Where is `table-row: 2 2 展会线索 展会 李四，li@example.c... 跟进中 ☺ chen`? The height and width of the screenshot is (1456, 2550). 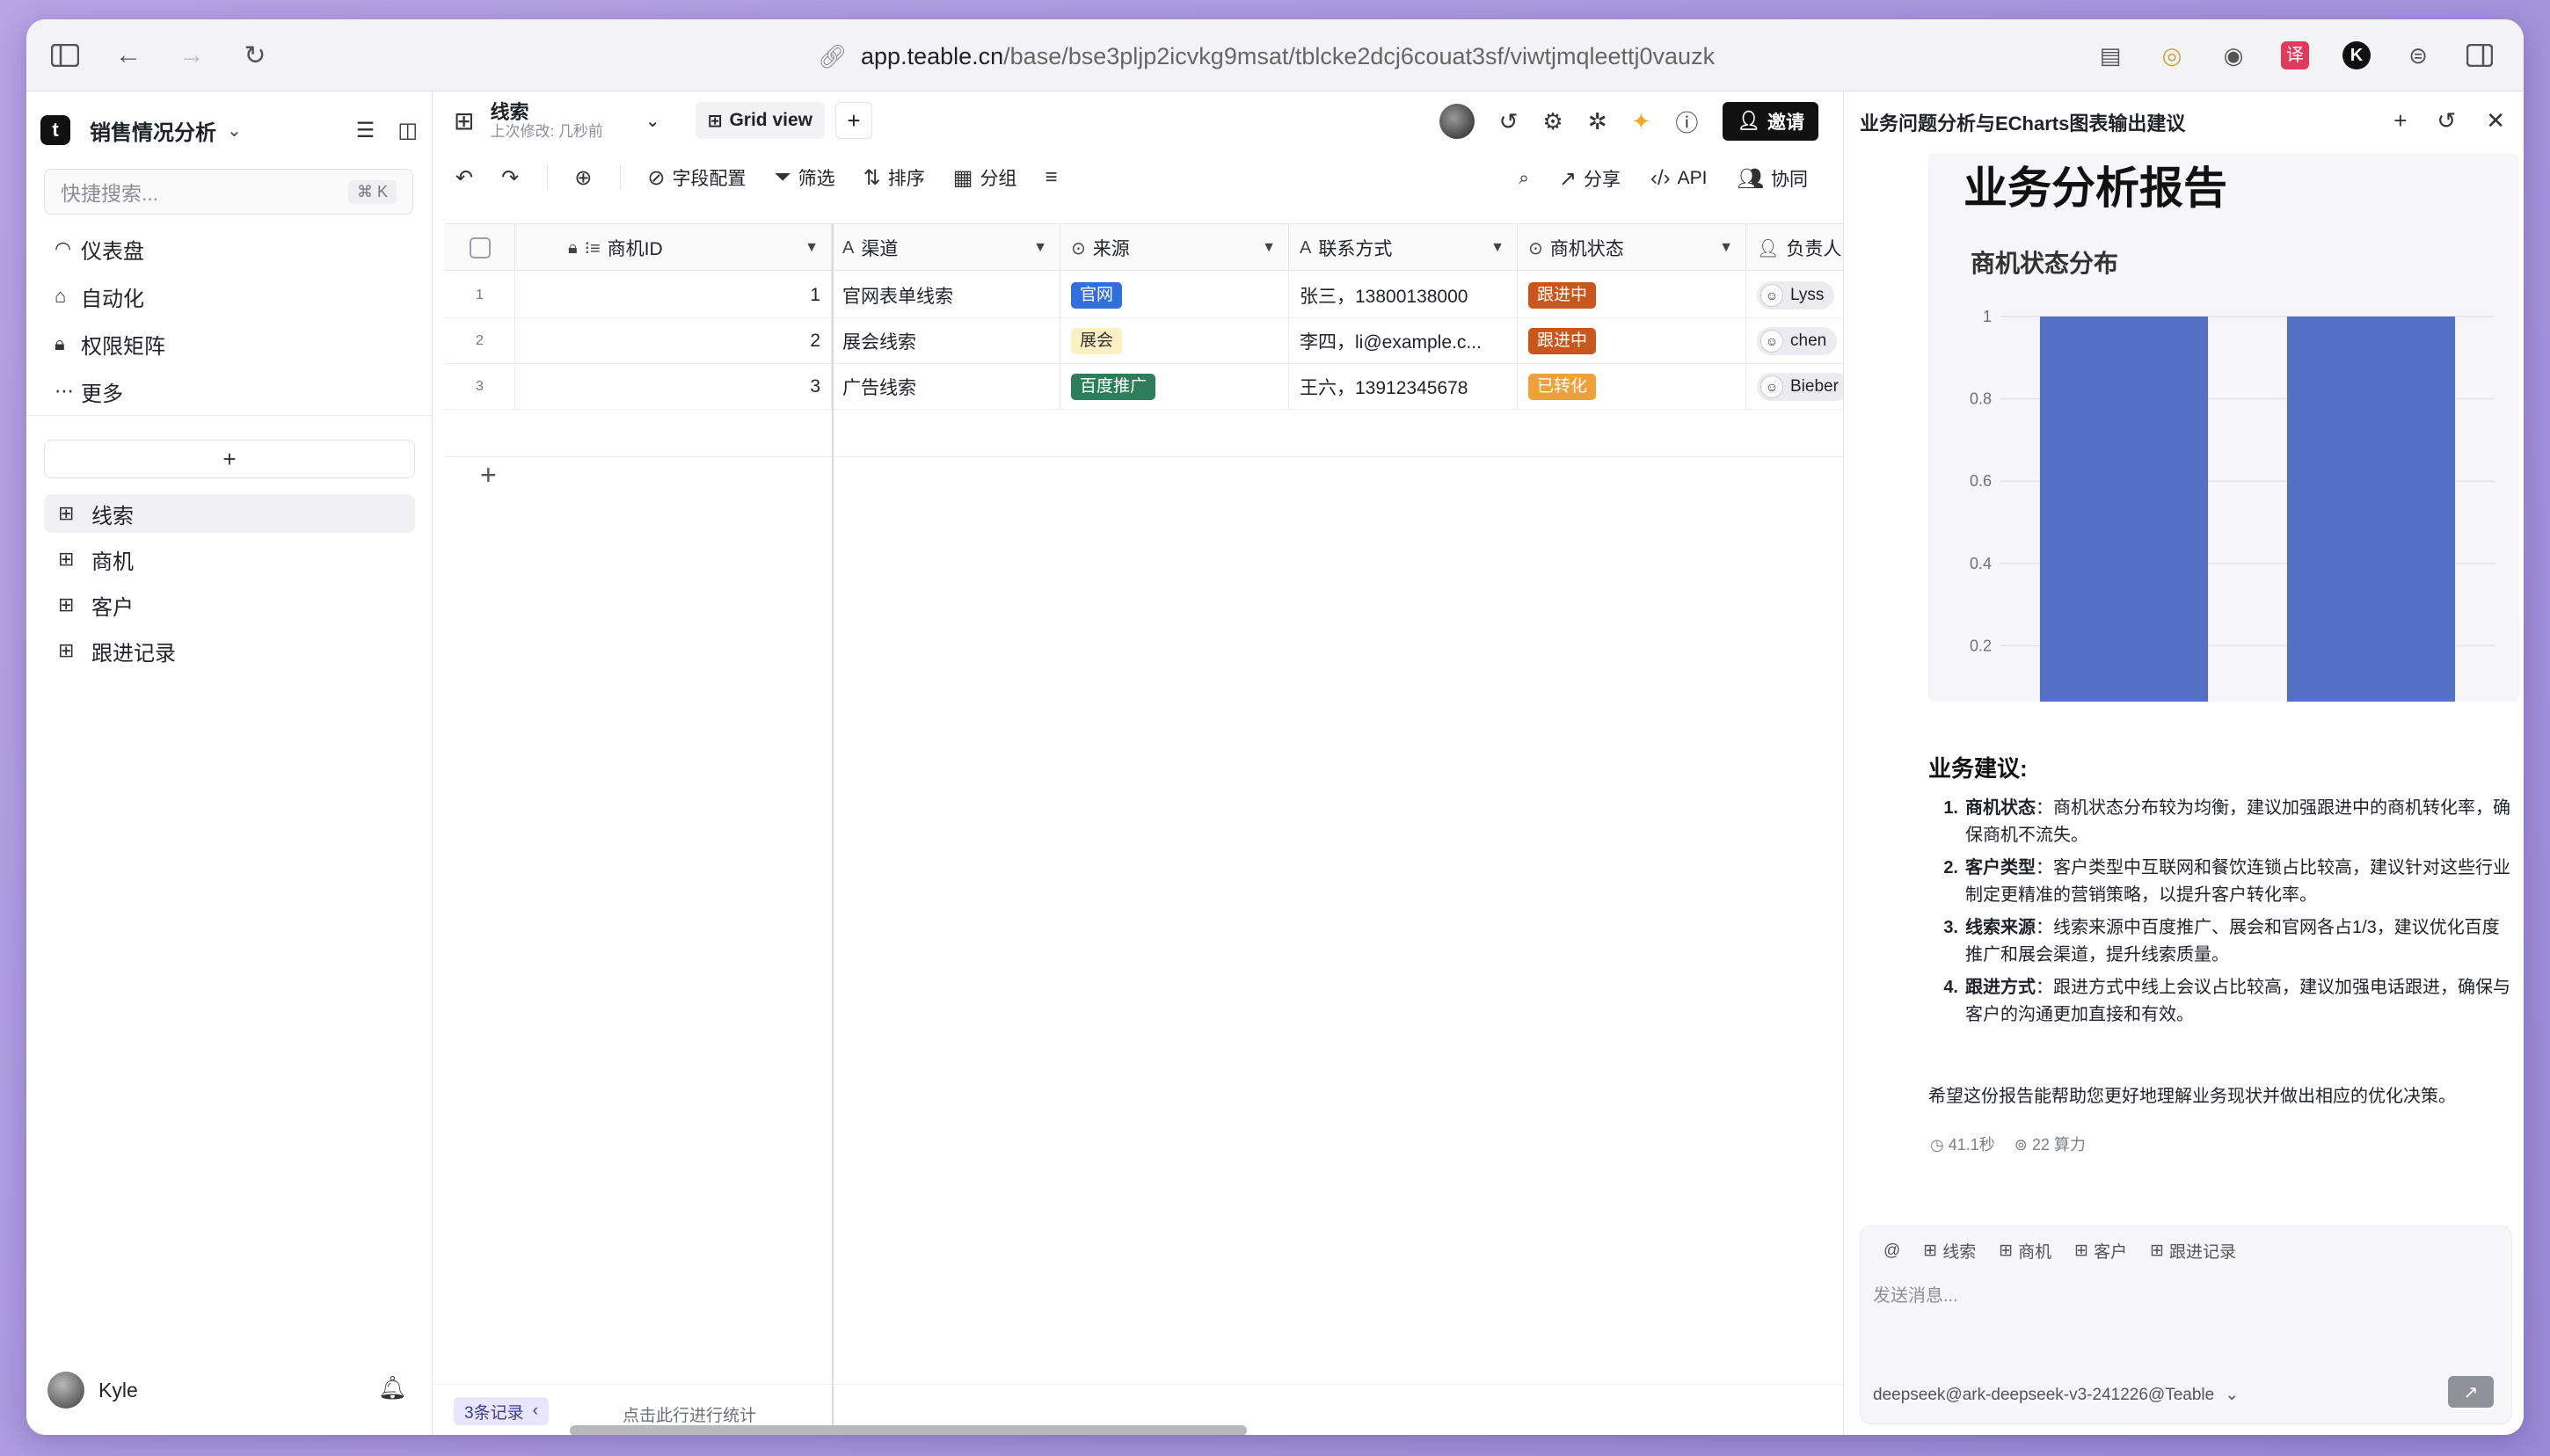 table-row: 2 2 展会线索 展会 李四，li@example.c... 跟进中 ☺ chen is located at coordinates (1210, 341).